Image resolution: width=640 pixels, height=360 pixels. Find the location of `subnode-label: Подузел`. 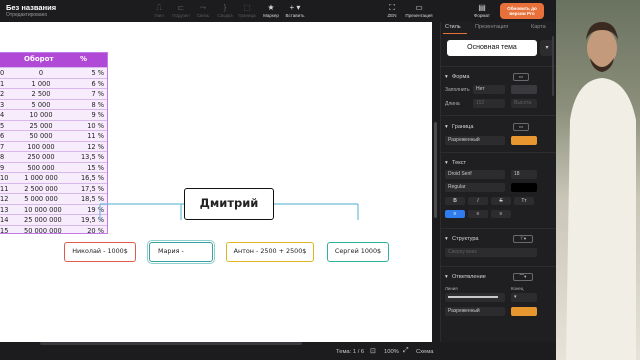

subnode-label: Подузел is located at coordinates (181, 15).